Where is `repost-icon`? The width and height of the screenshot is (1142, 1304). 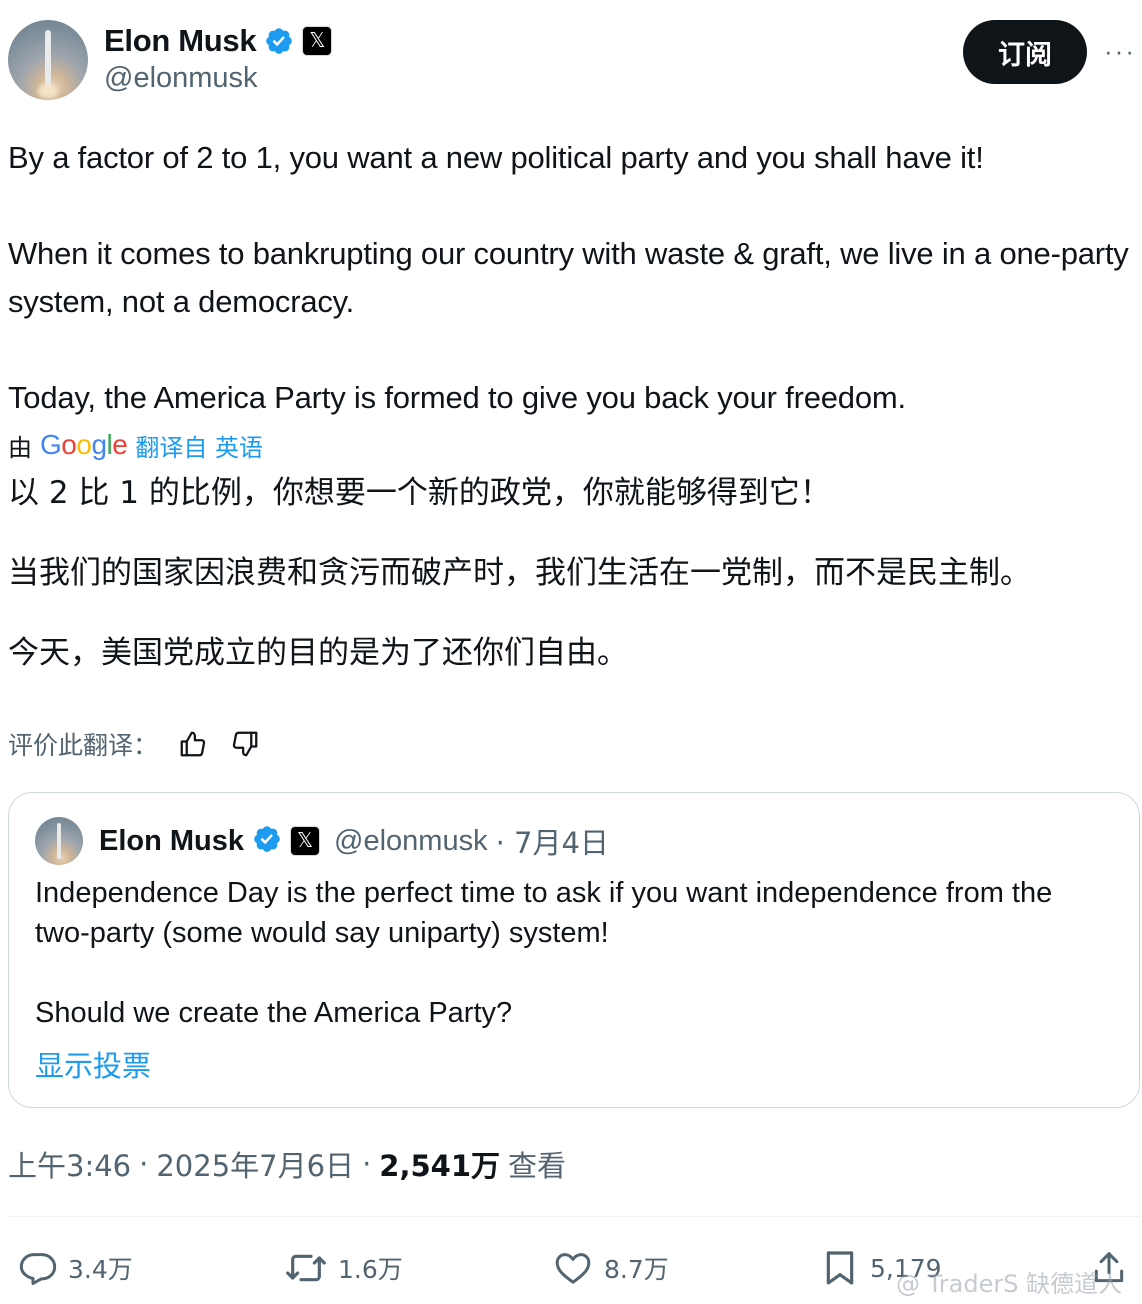 repost-icon is located at coordinates (306, 1268).